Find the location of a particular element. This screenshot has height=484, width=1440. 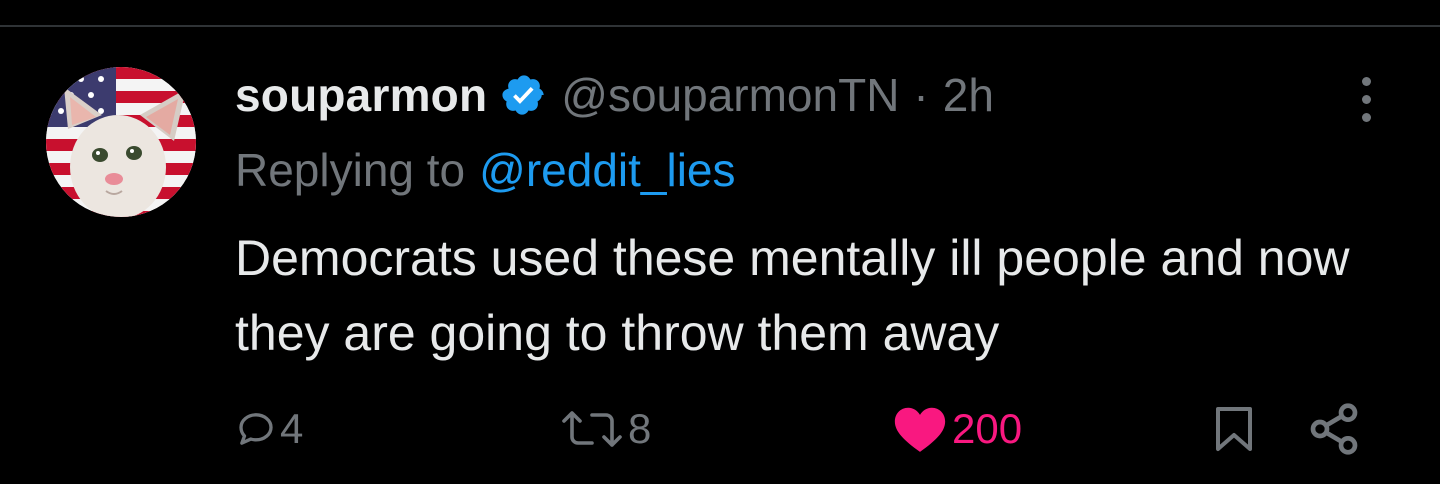

share-button is located at coordinates (1334, 429).